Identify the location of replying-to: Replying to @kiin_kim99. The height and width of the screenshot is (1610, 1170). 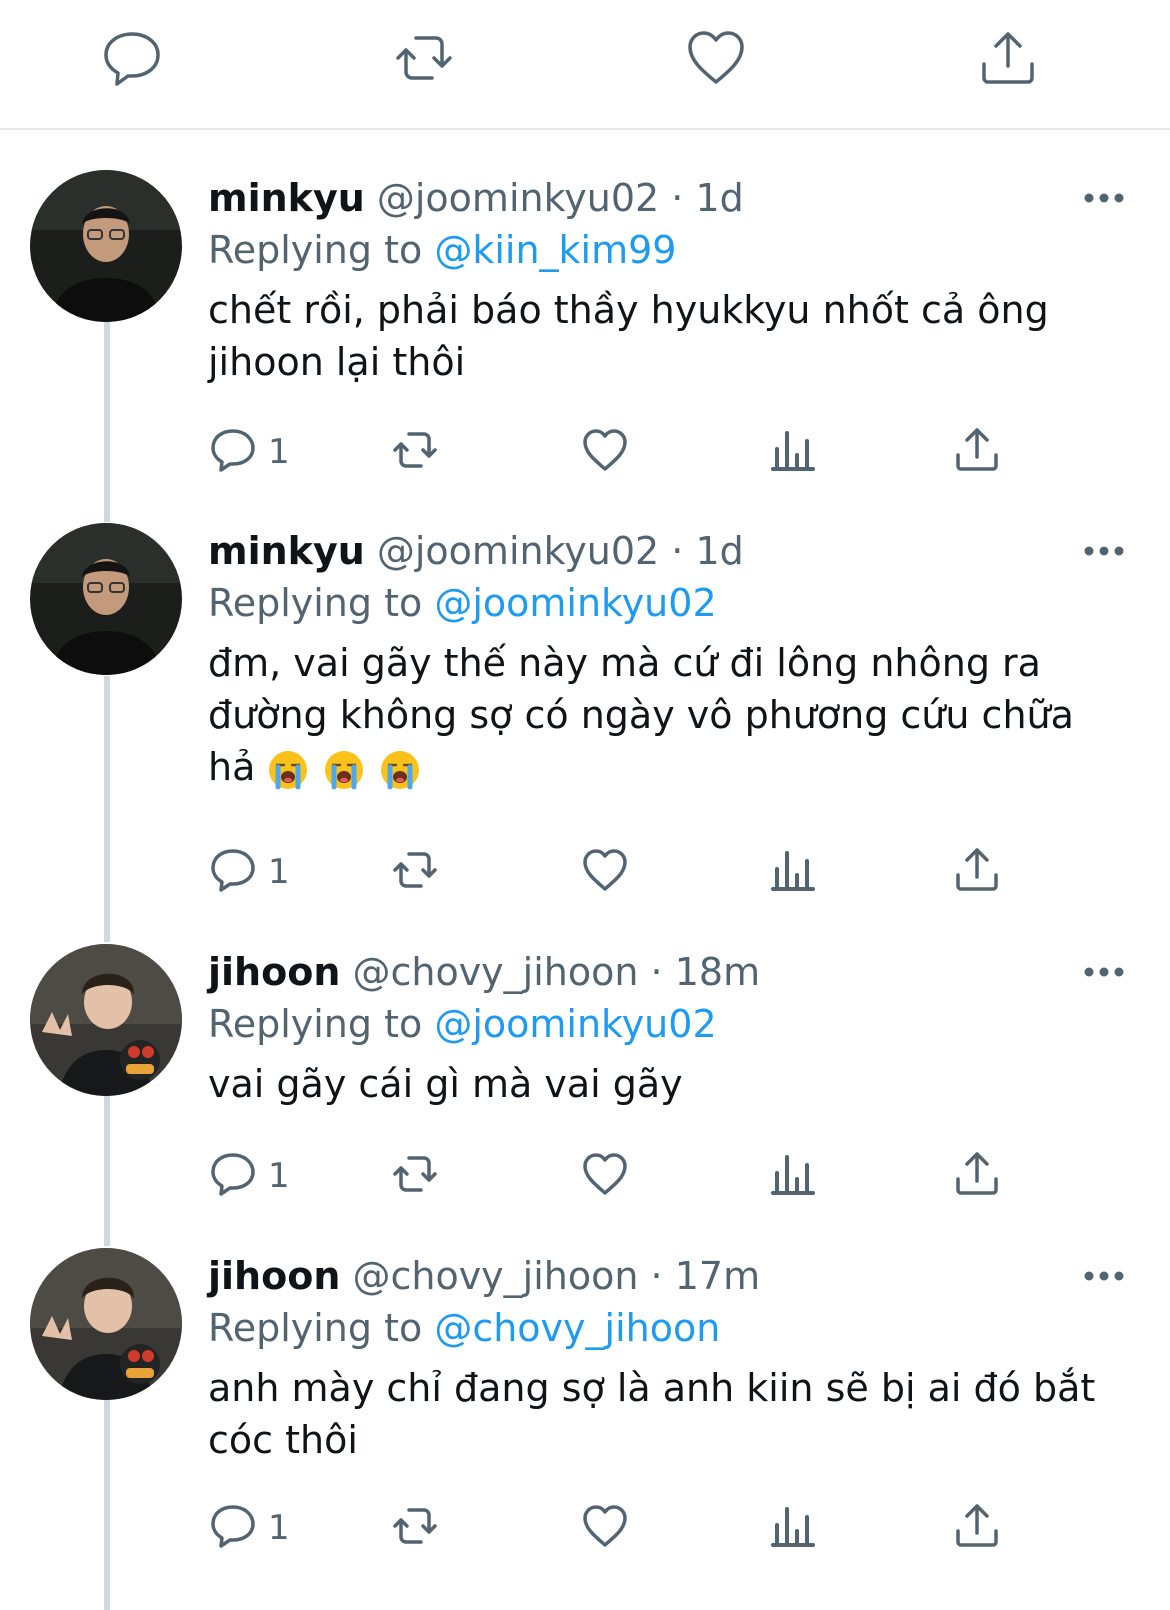
(442, 250).